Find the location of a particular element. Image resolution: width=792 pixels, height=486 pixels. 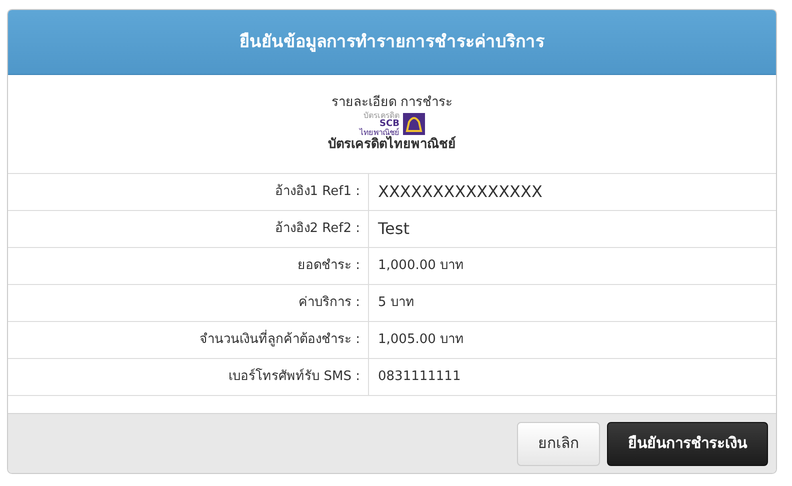

field-value: 1,005.00 บาท is located at coordinates (420, 340).